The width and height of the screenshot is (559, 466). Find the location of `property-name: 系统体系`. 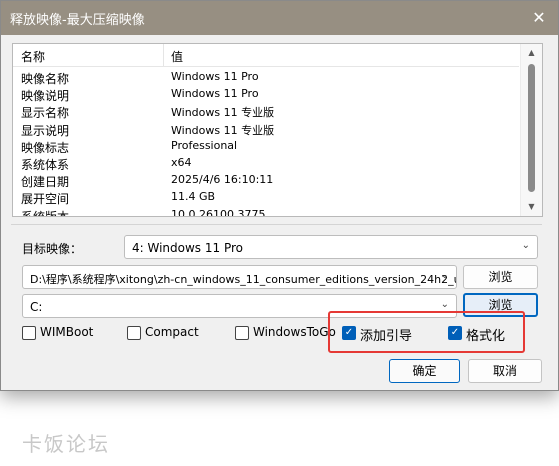

property-name: 系统体系 is located at coordinates (45, 164).